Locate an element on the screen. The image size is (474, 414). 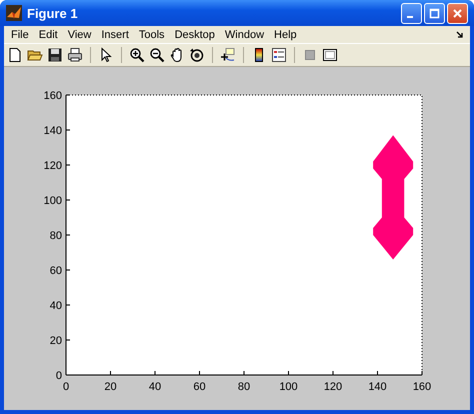
close-button is located at coordinates (457, 13).